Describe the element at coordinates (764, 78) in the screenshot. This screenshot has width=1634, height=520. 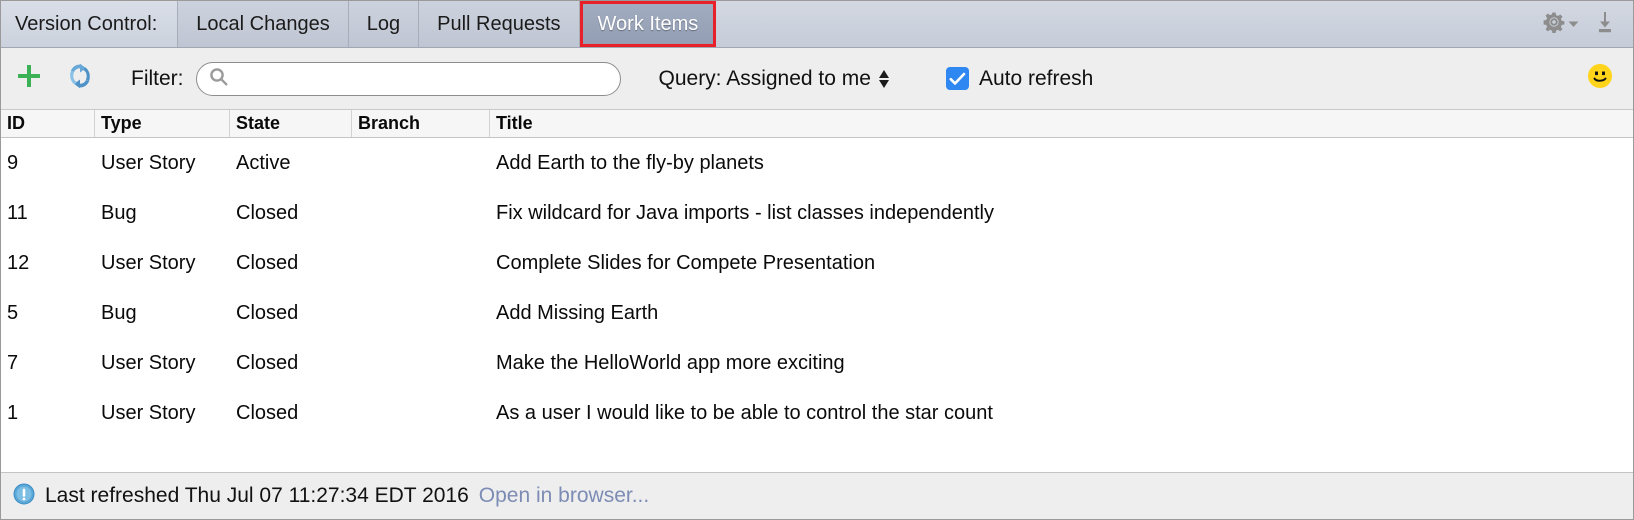
I see `query-select-label: Query: Assigned to me` at that location.